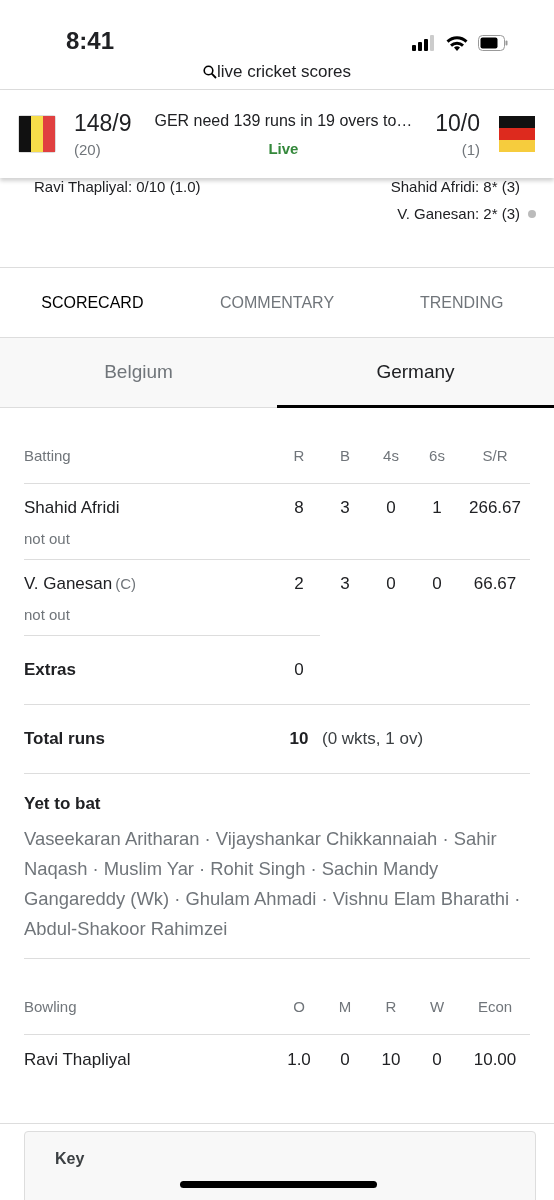  I want to click on table-cell-text: 1, so click(437, 508).